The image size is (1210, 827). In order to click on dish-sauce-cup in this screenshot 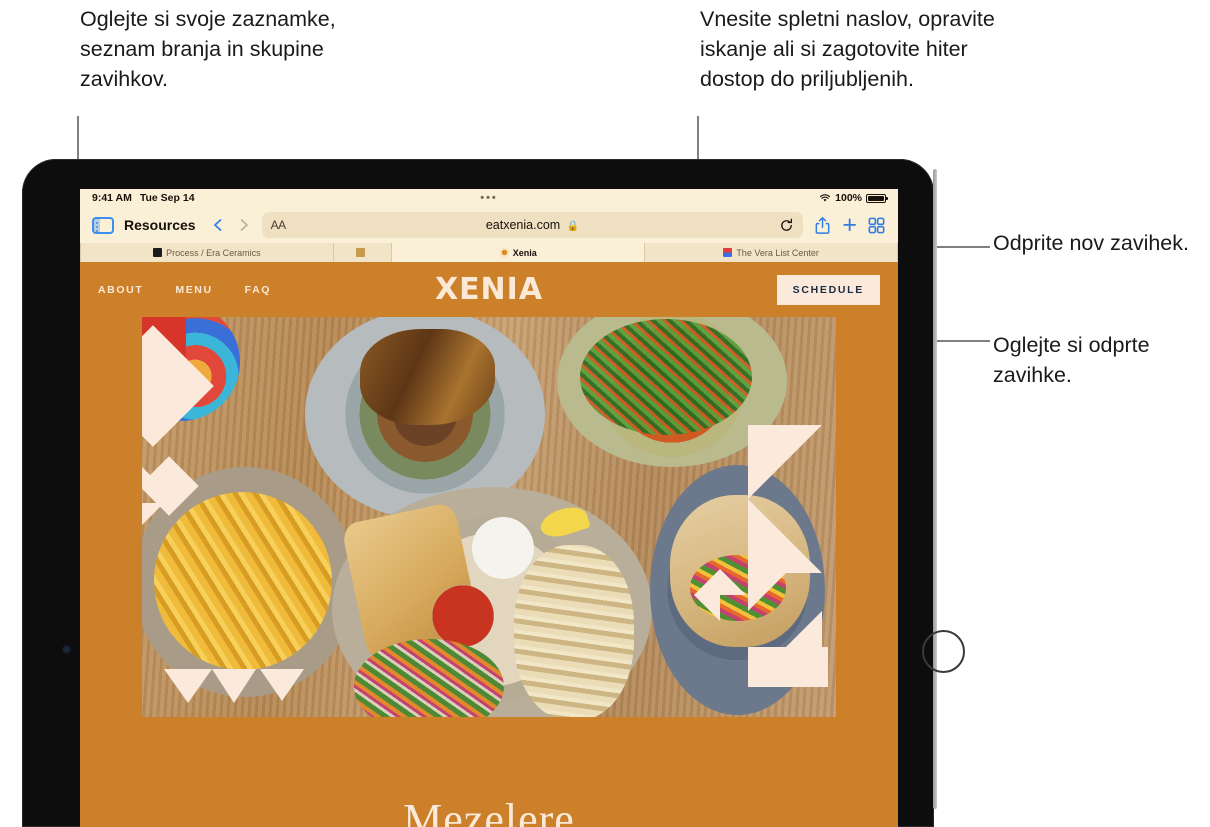, I will do `click(463, 616)`.